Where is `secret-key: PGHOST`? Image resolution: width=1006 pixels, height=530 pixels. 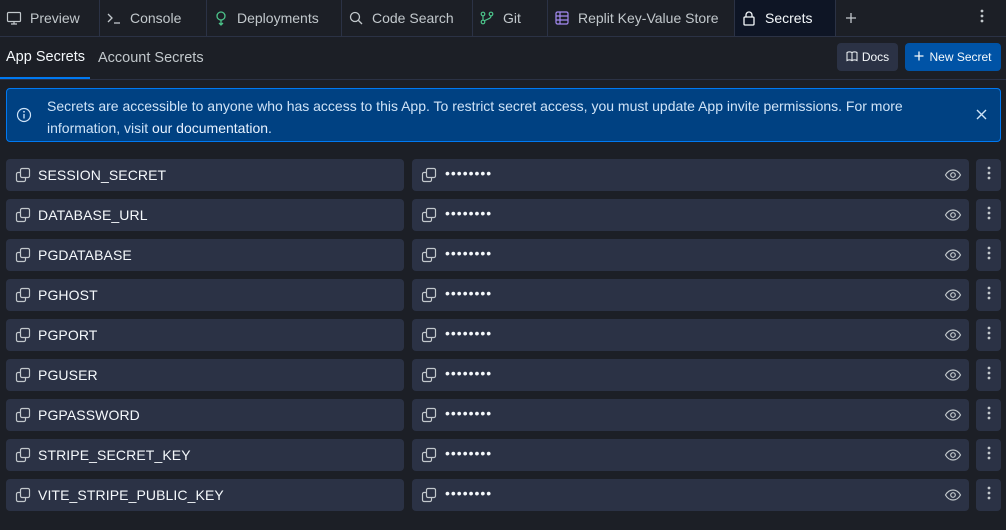 secret-key: PGHOST is located at coordinates (68, 295).